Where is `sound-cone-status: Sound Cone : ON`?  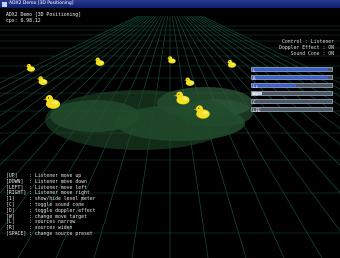 sound-cone-status: Sound Cone : ON is located at coordinates (312, 54).